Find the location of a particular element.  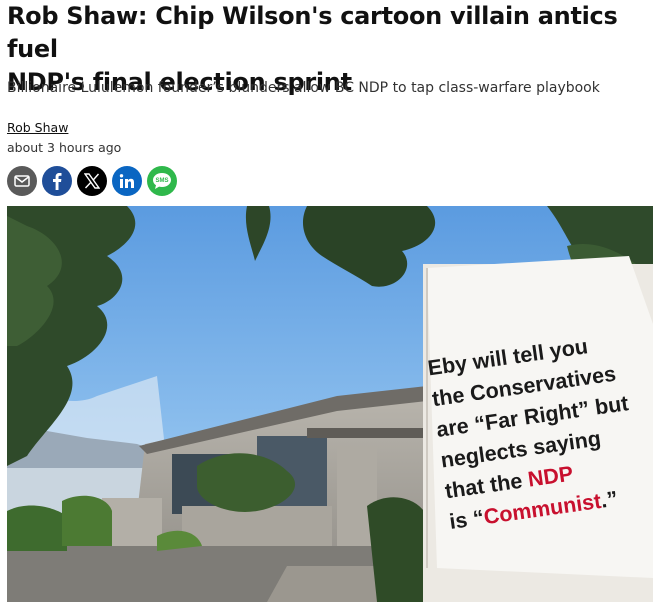

sms-icon: SMS is located at coordinates (162, 181).